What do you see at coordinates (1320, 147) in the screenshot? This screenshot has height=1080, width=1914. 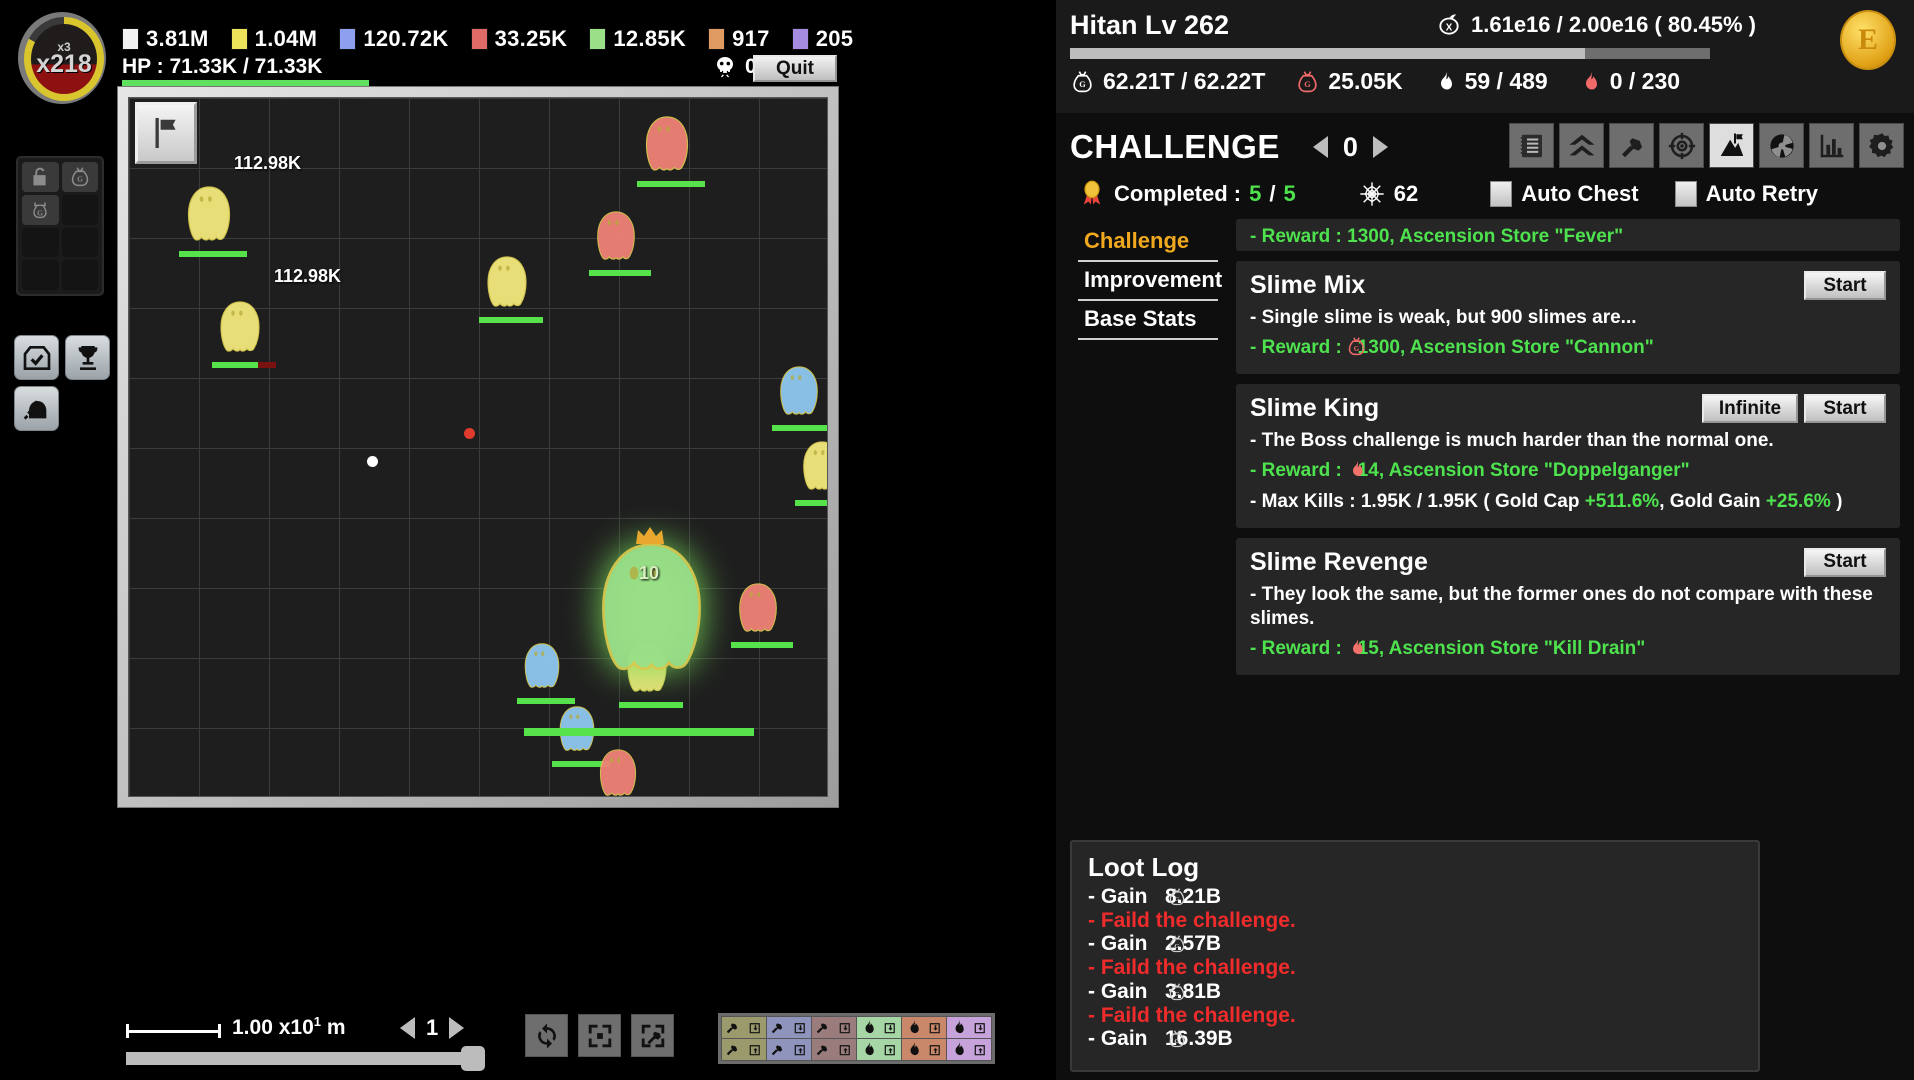 I see `challenge-prev-button` at bounding box center [1320, 147].